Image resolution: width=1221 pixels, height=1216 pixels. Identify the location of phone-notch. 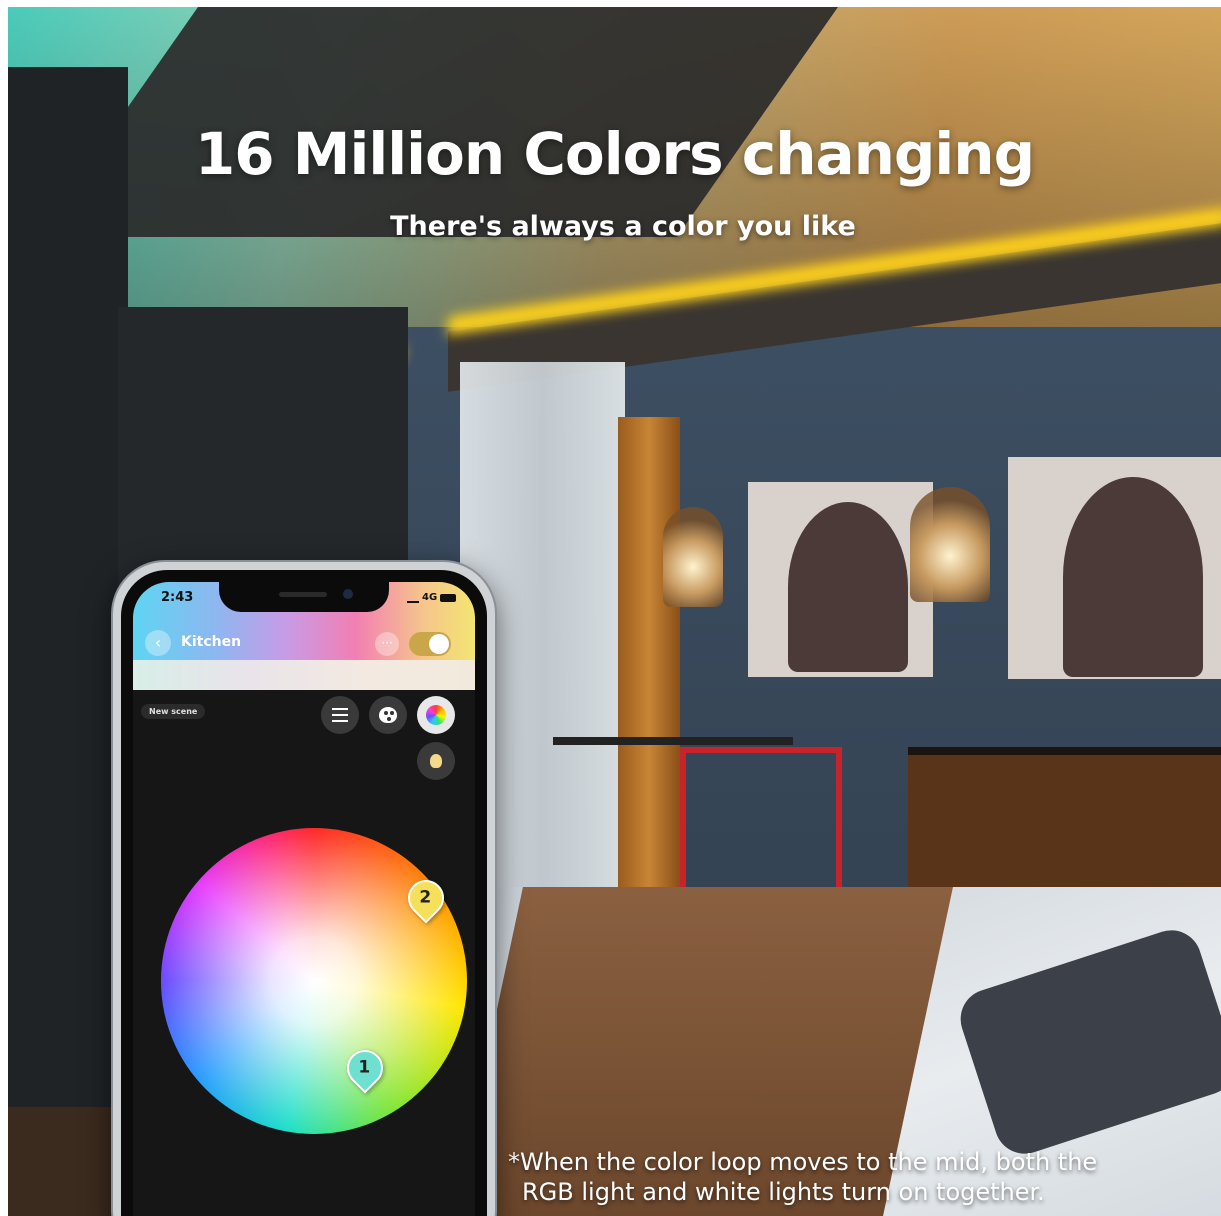
(304, 597).